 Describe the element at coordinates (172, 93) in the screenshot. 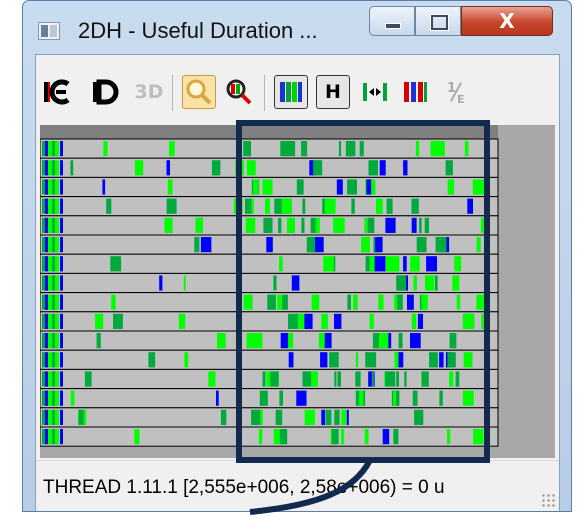

I see `toolbar-separator` at that location.